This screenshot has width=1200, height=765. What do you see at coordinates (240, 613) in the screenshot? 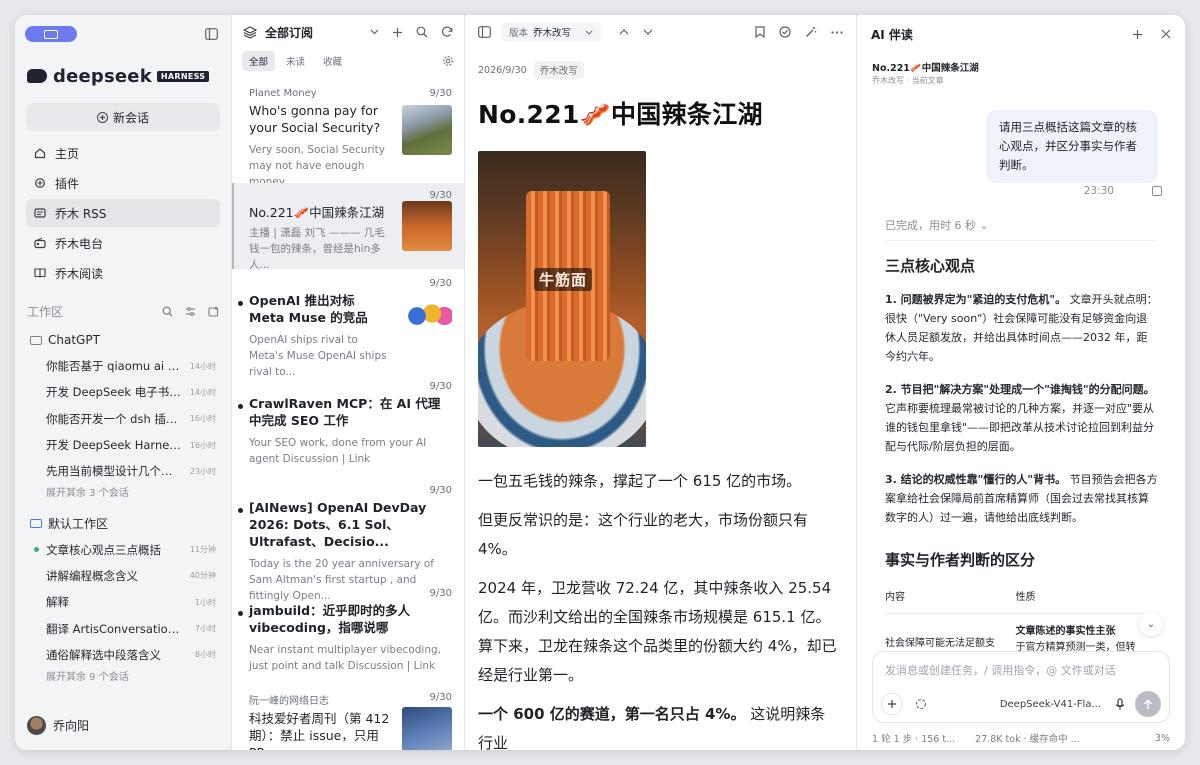
I see `unread-dot` at bounding box center [240, 613].